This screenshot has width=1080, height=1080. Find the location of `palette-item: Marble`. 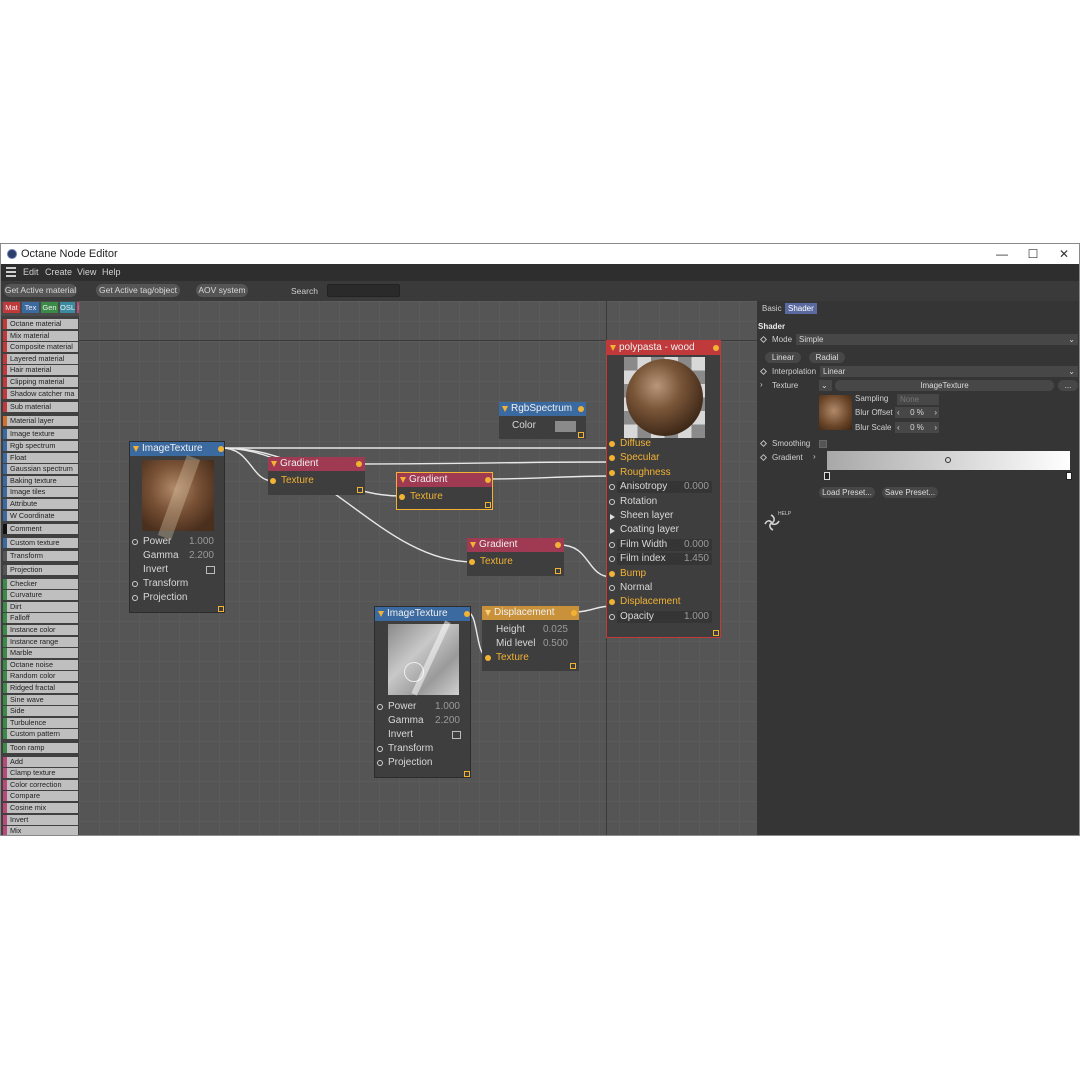

palette-item: Marble is located at coordinates (40, 653).